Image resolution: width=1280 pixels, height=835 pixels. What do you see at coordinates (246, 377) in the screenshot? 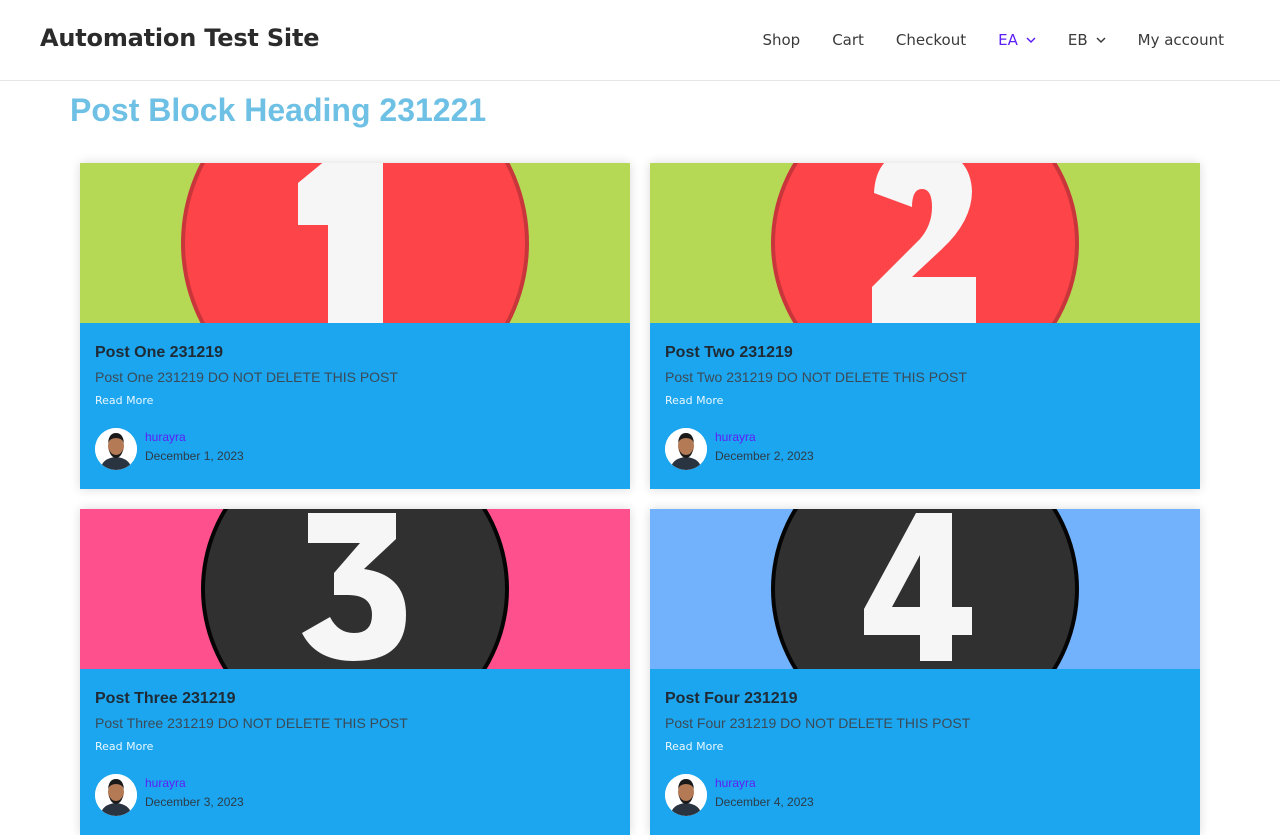
I see `post-excerpt: Post One 231219 DO NOT DELETE THIS POST` at bounding box center [246, 377].